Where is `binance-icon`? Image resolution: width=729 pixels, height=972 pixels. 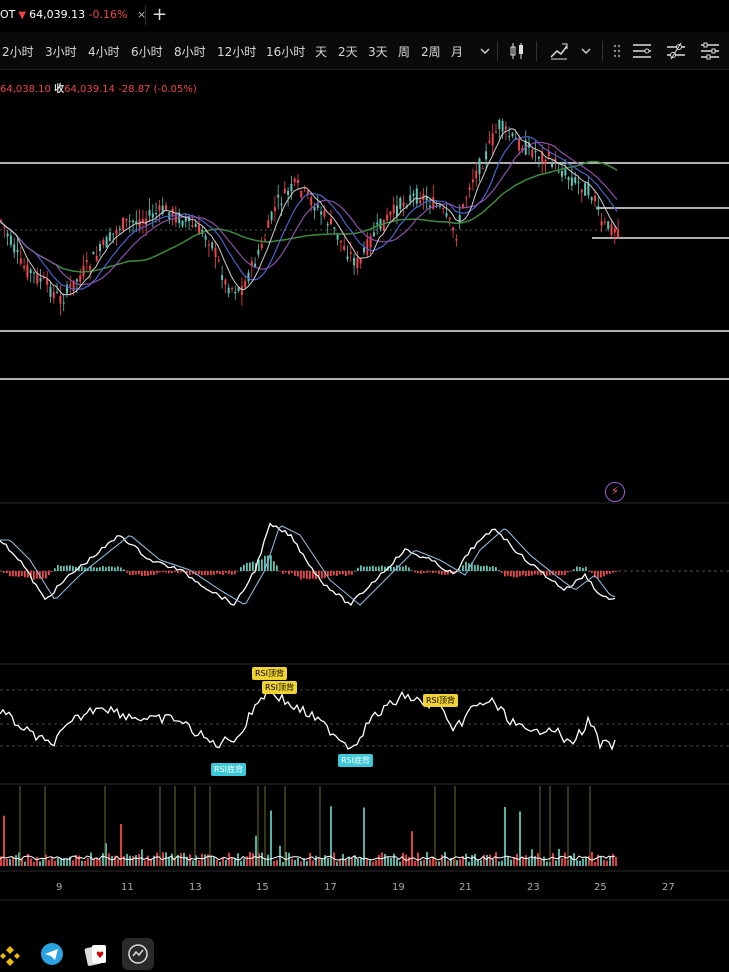 binance-icon is located at coordinates (13, 954).